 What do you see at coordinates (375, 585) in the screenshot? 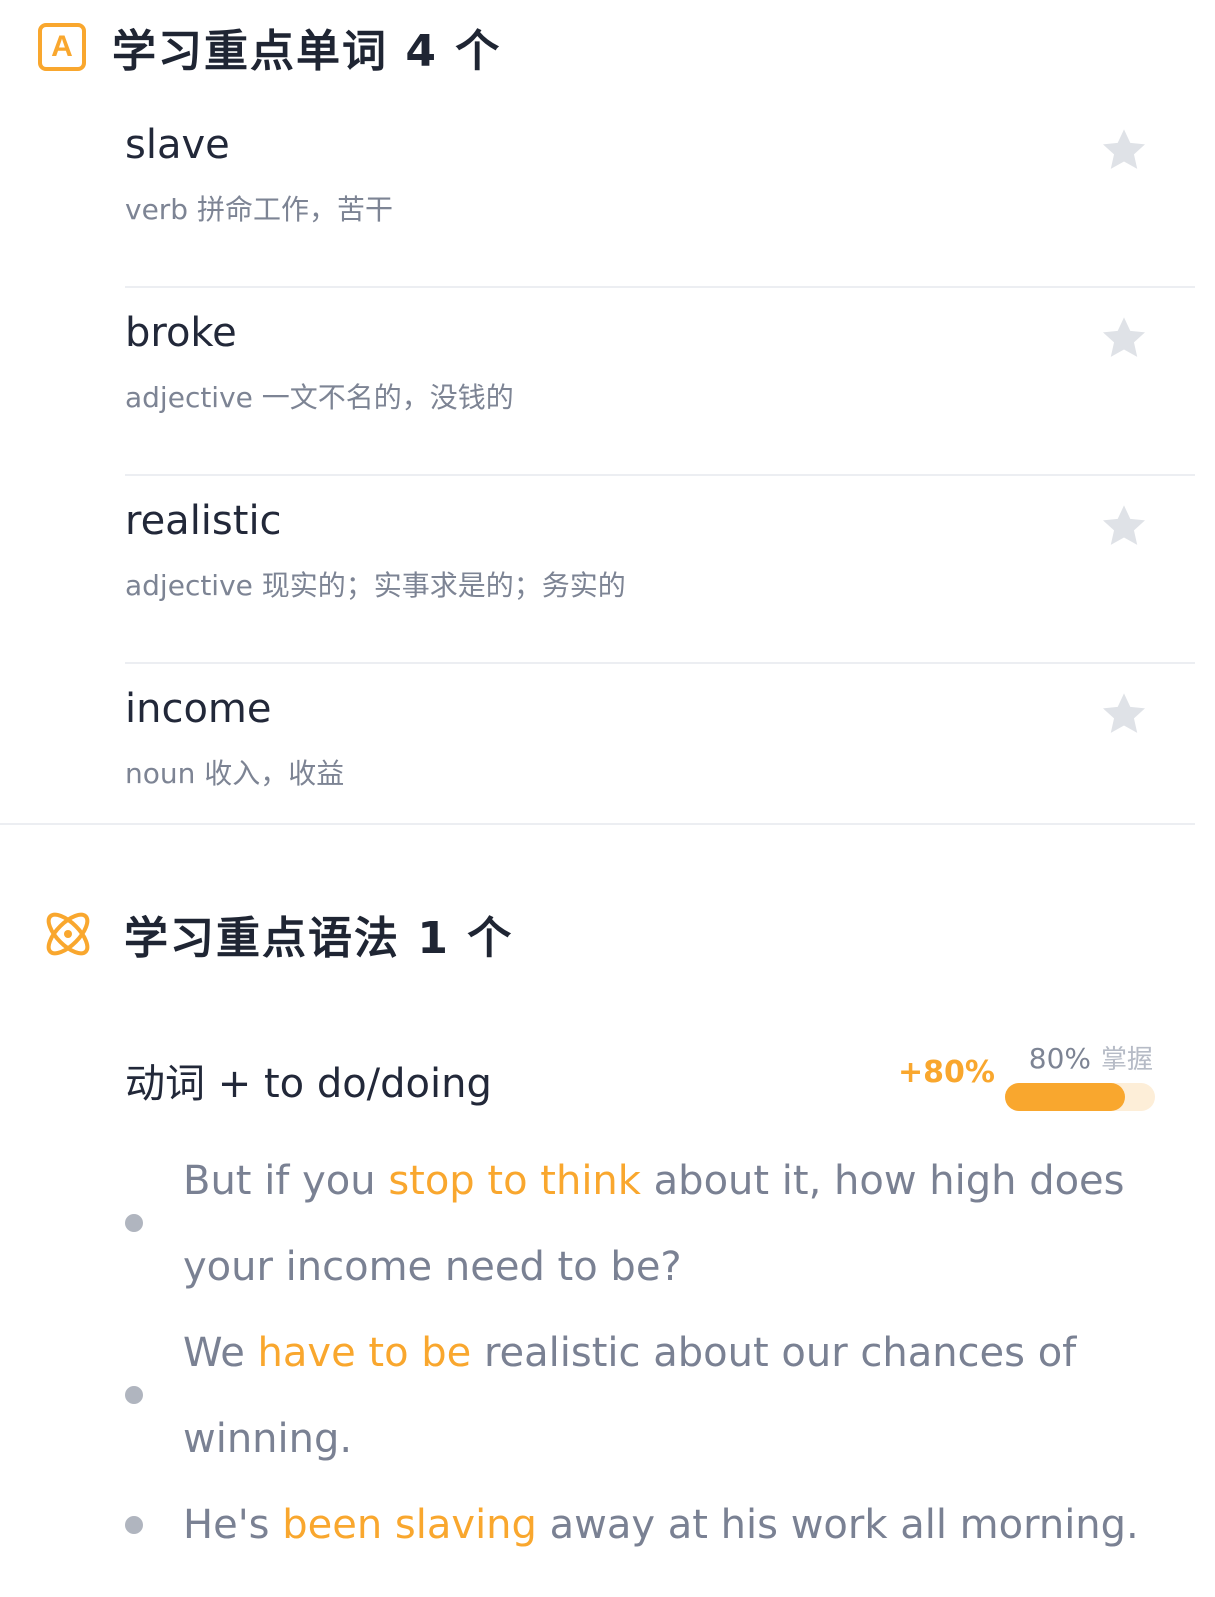
I see `word-definition: adjective 现实的；实事求是的；务实的` at bounding box center [375, 585].